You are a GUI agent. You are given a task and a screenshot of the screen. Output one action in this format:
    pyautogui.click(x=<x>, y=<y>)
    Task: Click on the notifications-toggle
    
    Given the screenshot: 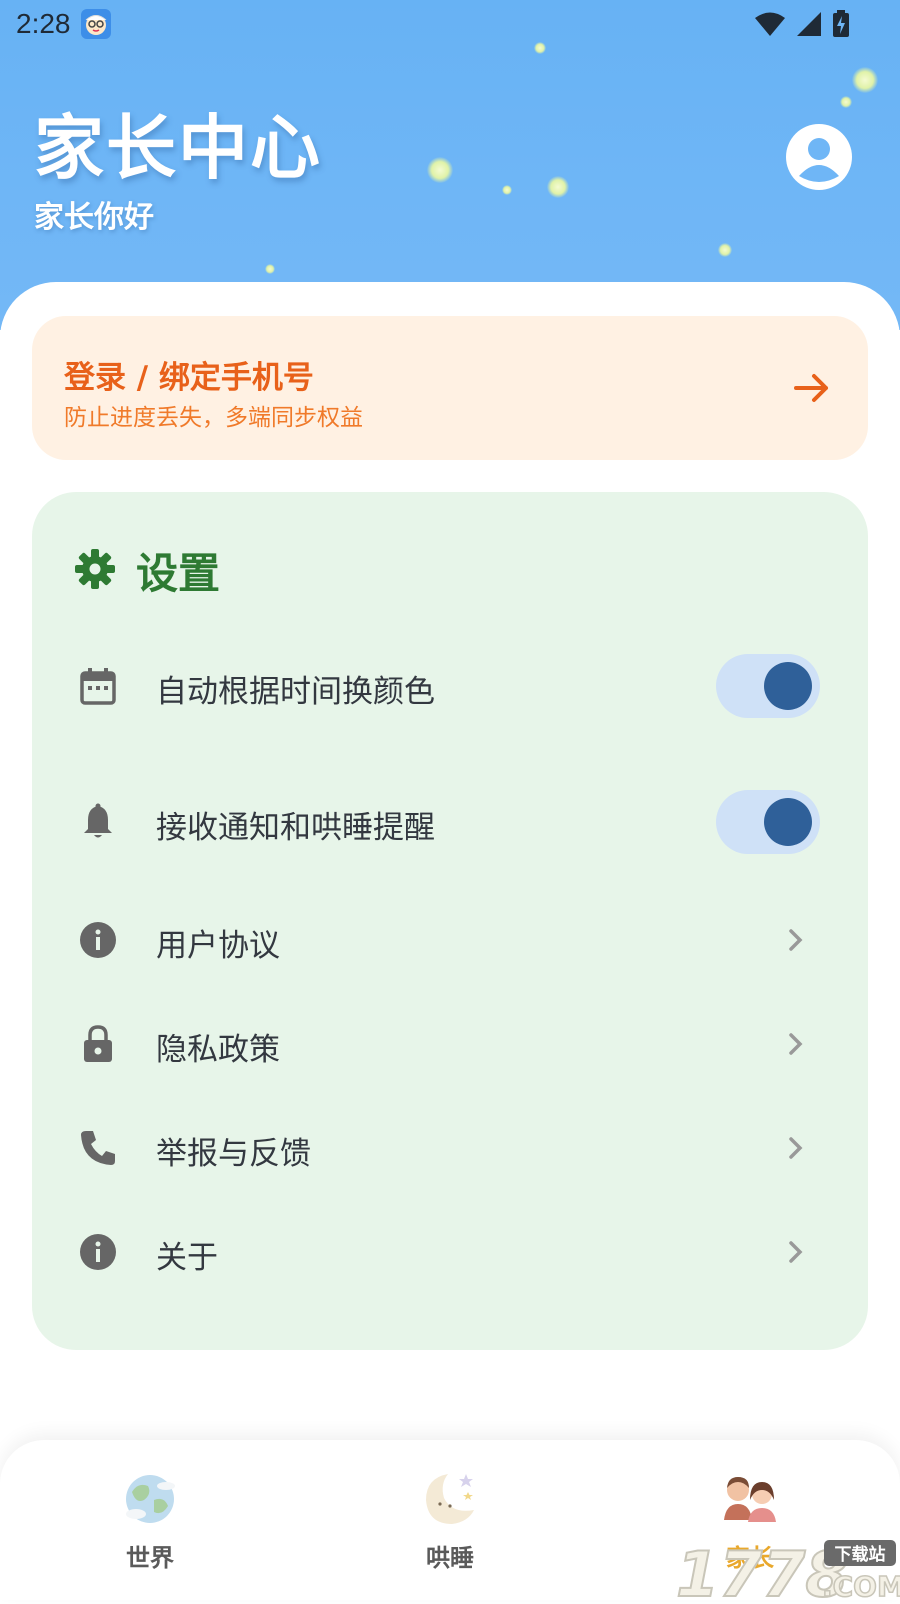 What is the action you would take?
    pyautogui.click(x=768, y=822)
    